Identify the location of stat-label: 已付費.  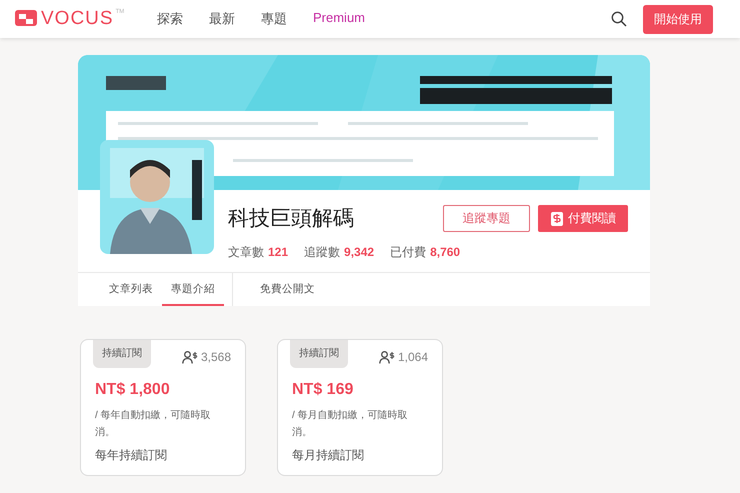
(408, 252).